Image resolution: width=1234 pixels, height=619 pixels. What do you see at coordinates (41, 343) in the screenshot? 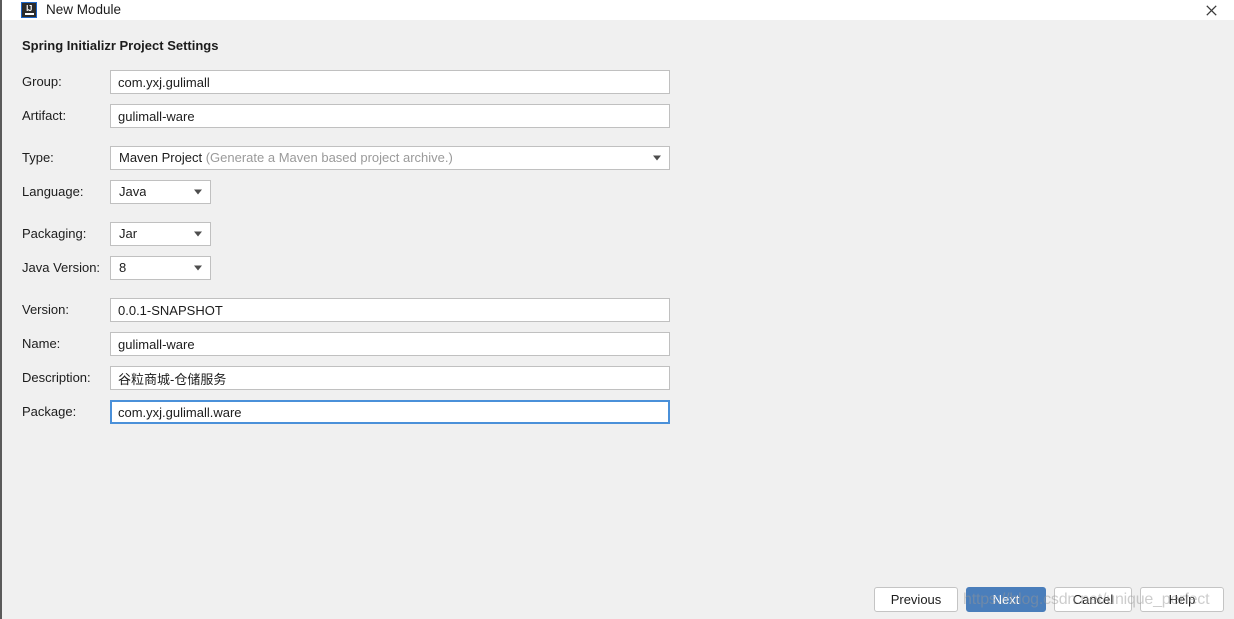
I see `name-label: Name:` at bounding box center [41, 343].